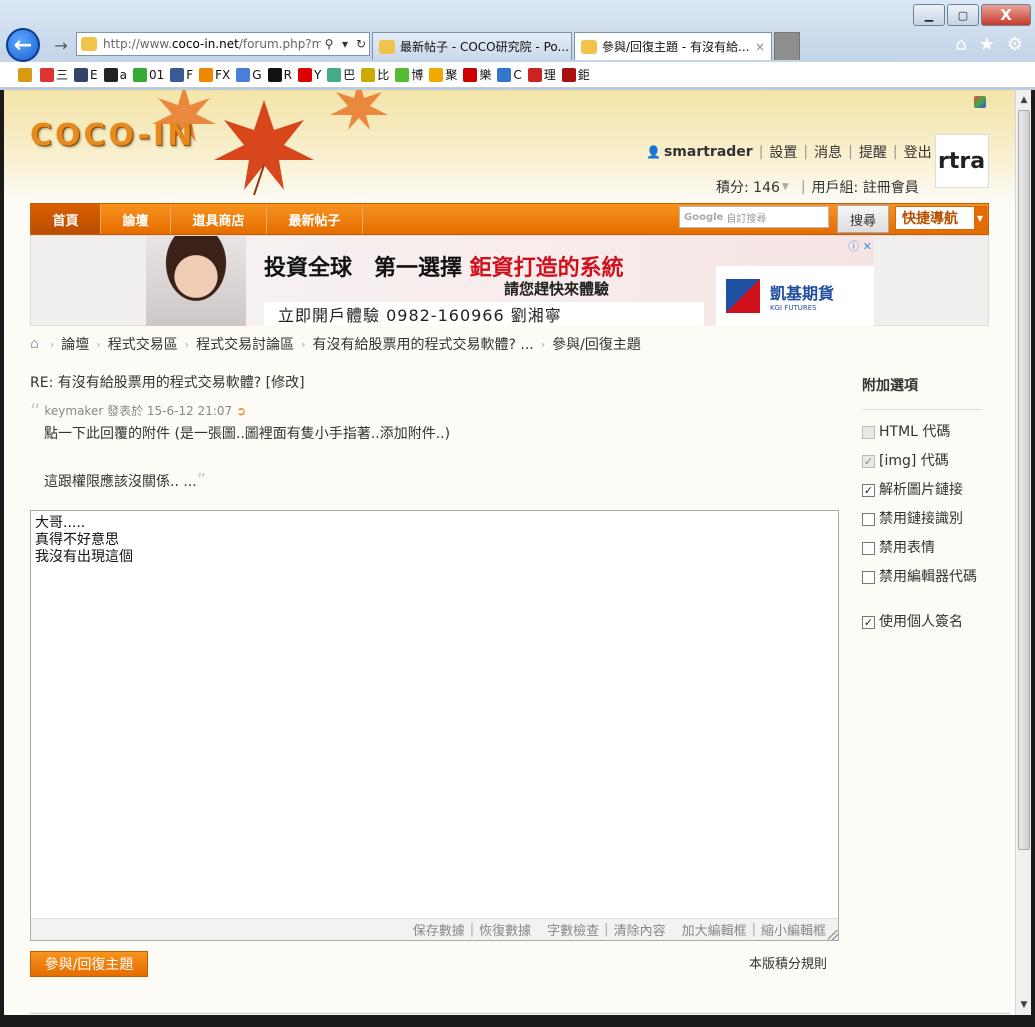 The width and height of the screenshot is (1035, 1027). I want to click on favorite-item: 聚, so click(443, 74).